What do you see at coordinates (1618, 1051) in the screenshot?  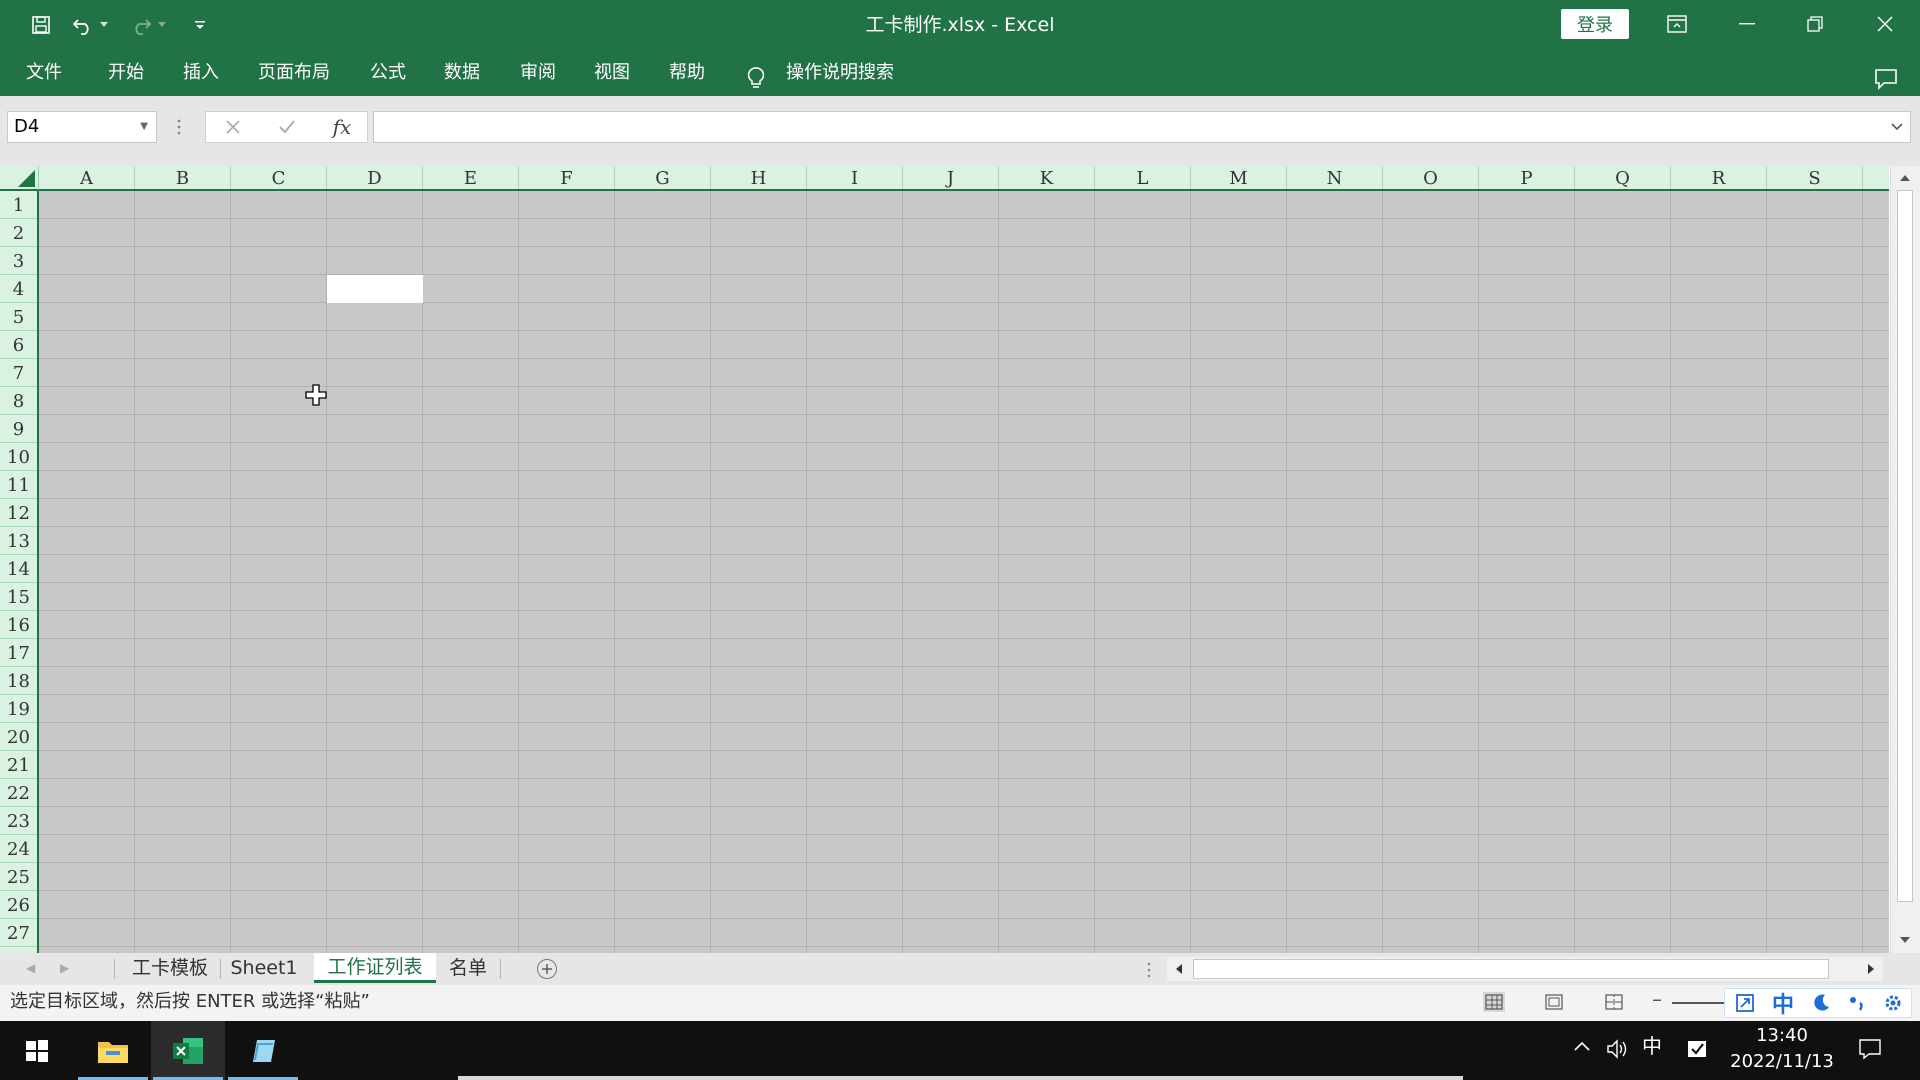 I see `volume-icon` at bounding box center [1618, 1051].